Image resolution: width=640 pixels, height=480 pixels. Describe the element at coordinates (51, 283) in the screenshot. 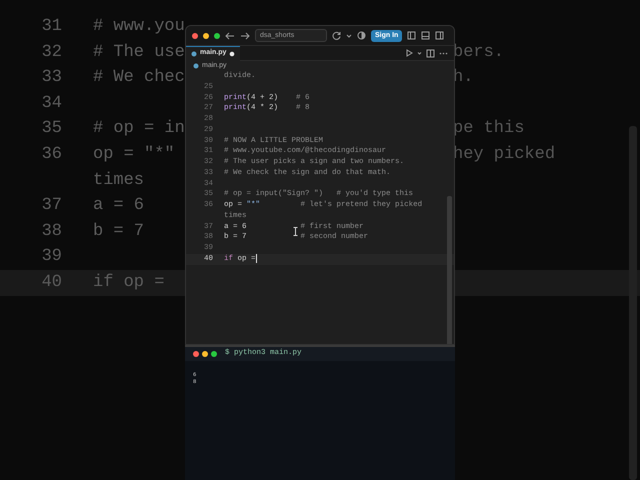

I see `line-number: 40` at that location.